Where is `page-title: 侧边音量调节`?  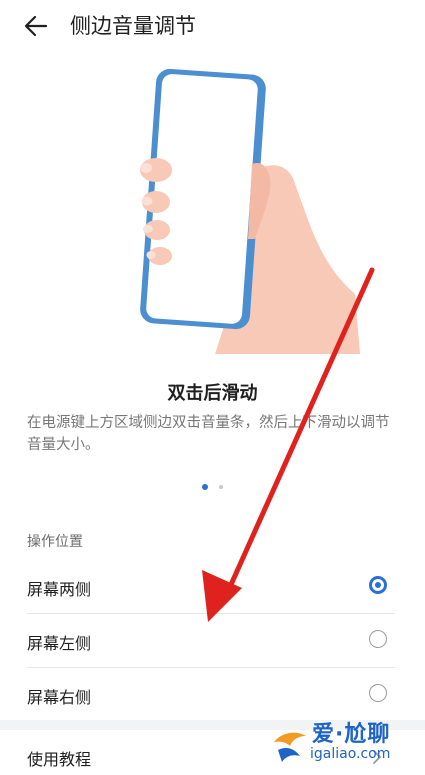
page-title: 侧边音量调节 is located at coordinates (133, 26).